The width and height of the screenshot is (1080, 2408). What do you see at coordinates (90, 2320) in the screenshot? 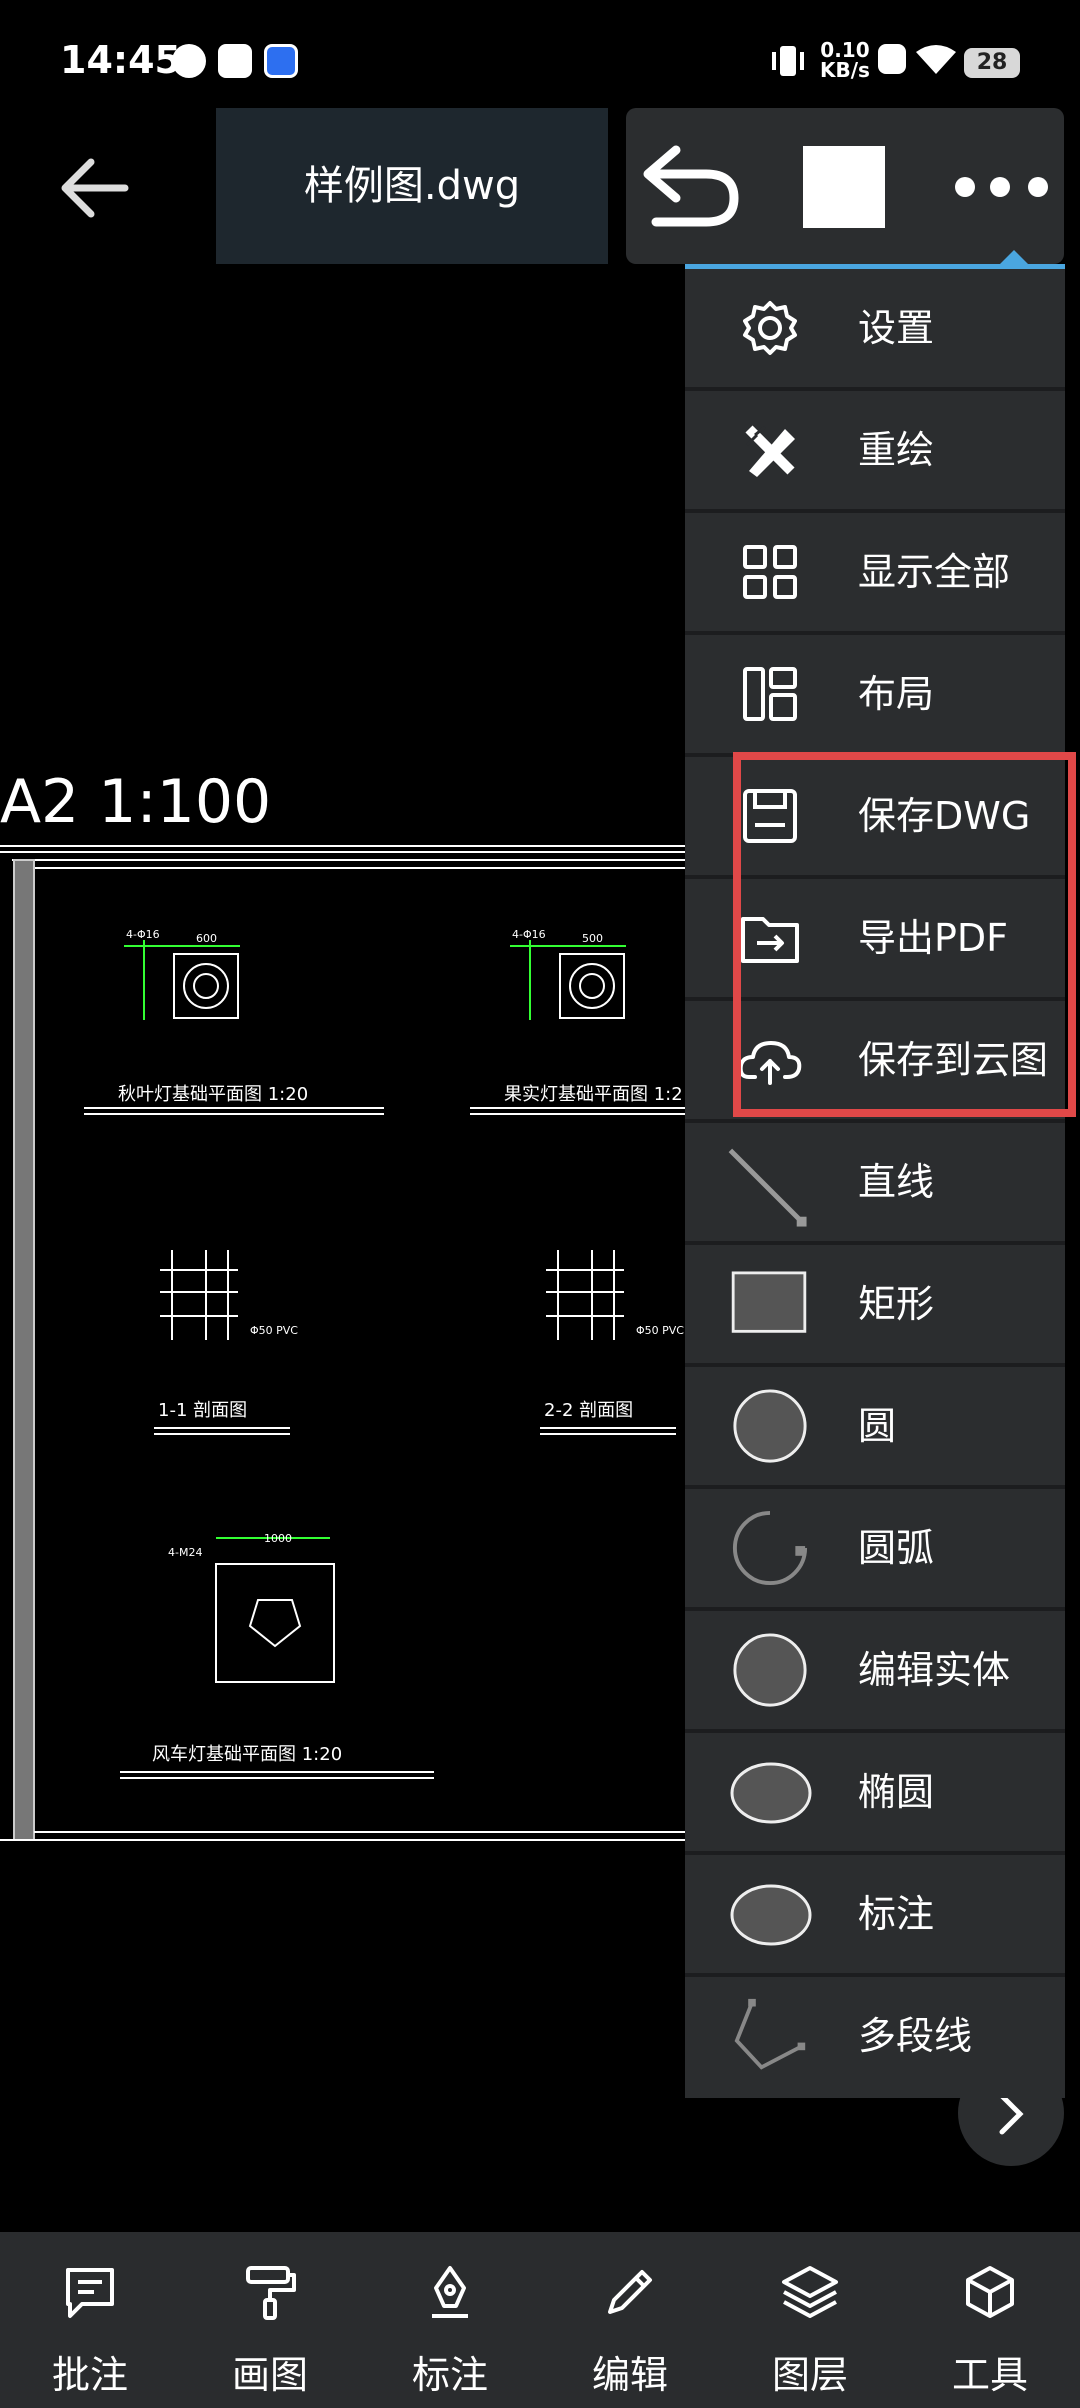
I see `bottom-tab-annotate: 批注` at bounding box center [90, 2320].